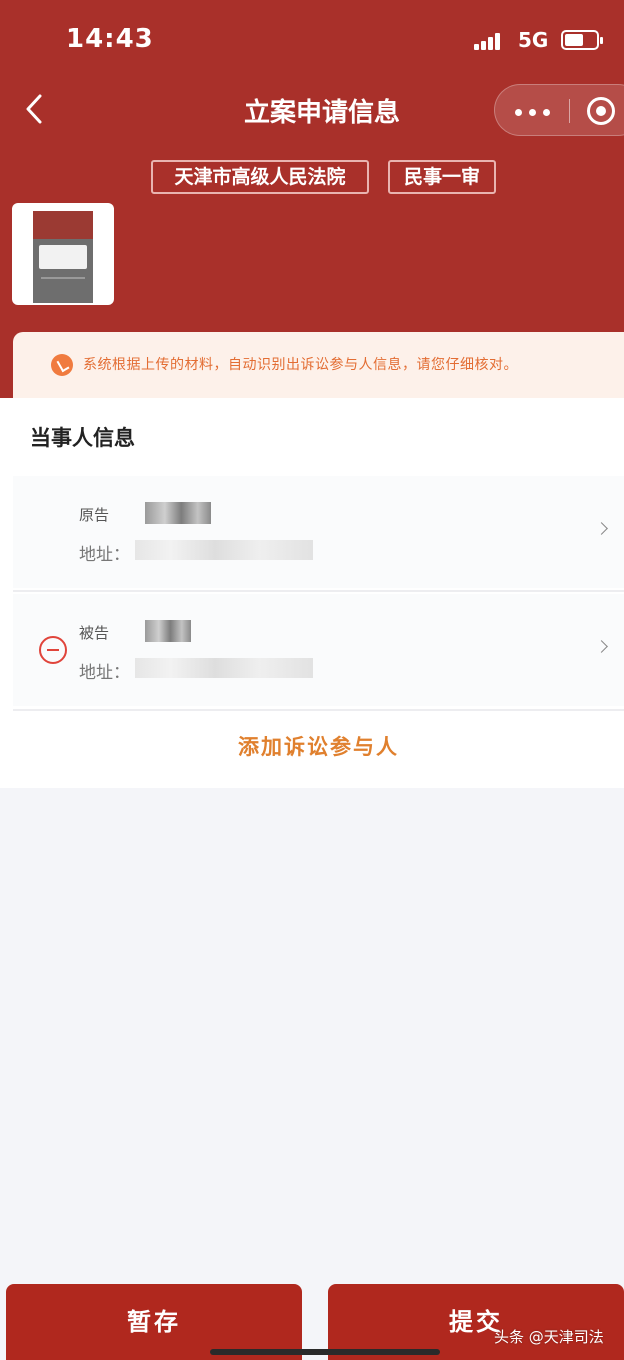 This screenshot has width=624, height=1360. I want to click on section-title: 当事人信息, so click(82, 438).